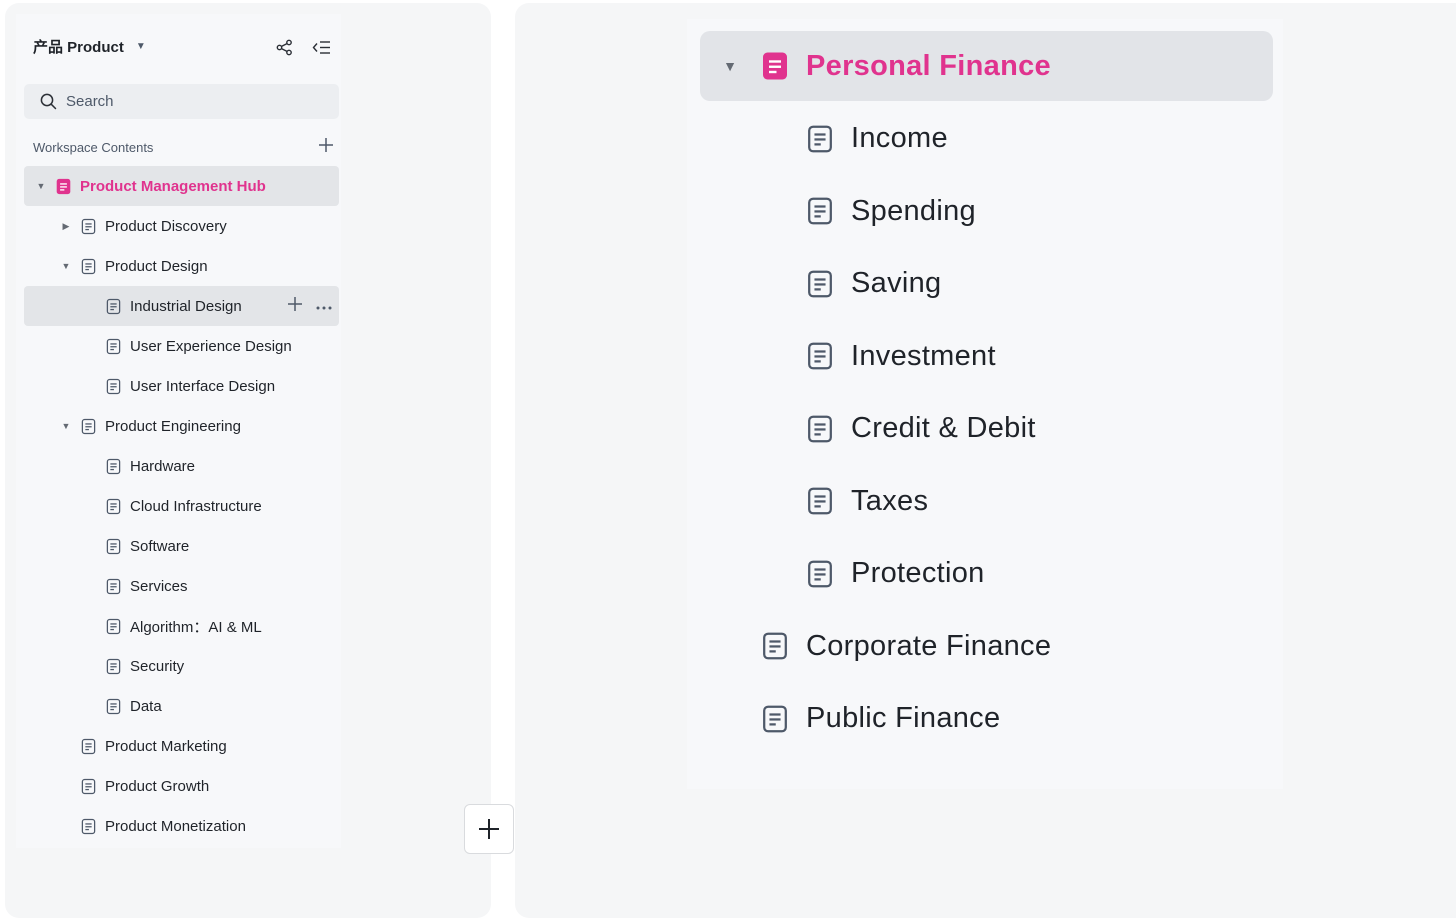 The height and width of the screenshot is (921, 1456). I want to click on tree-item: Protection, so click(842, 574).